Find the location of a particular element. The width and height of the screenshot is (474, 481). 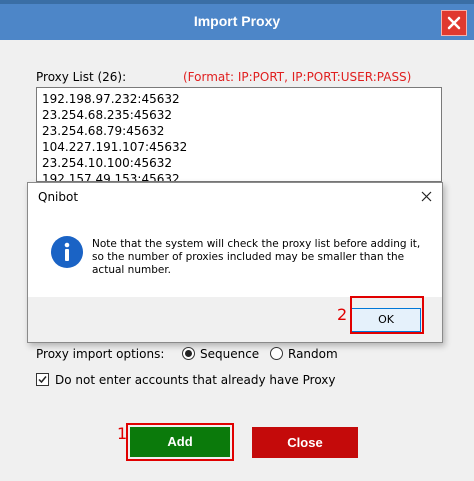

title-bar: Import Proxy is located at coordinates (237, 22).